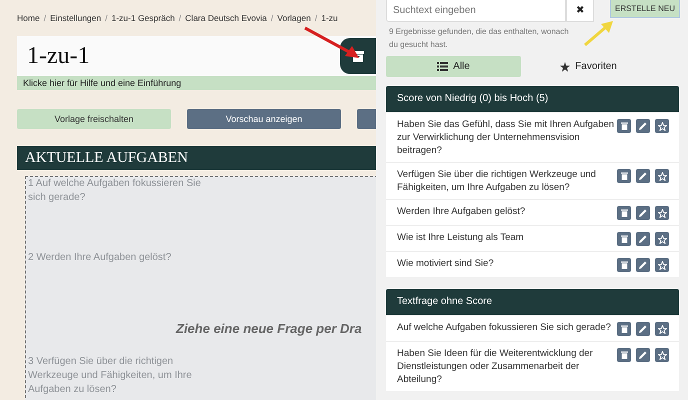 The height and width of the screenshot is (400, 688). I want to click on question-item: Verfügen Sie über die richtigen Werkzeuge und Fähigkeiten, um Ihre Aufgaben zu lösen?, so click(507, 181).